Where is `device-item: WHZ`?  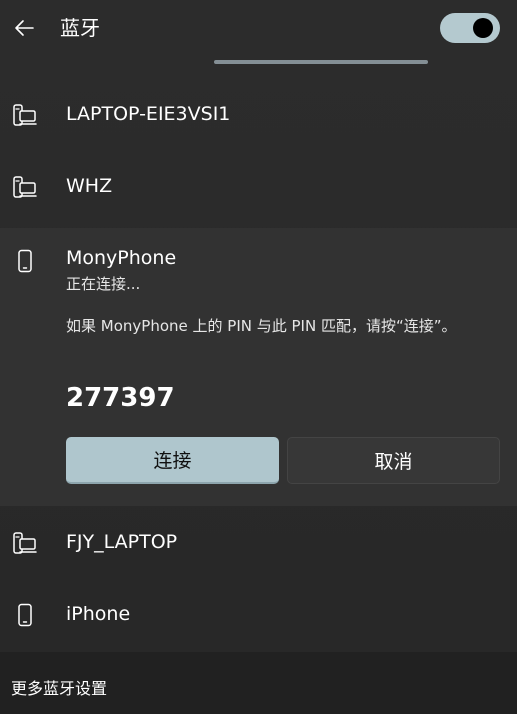 device-item: WHZ is located at coordinates (258, 186).